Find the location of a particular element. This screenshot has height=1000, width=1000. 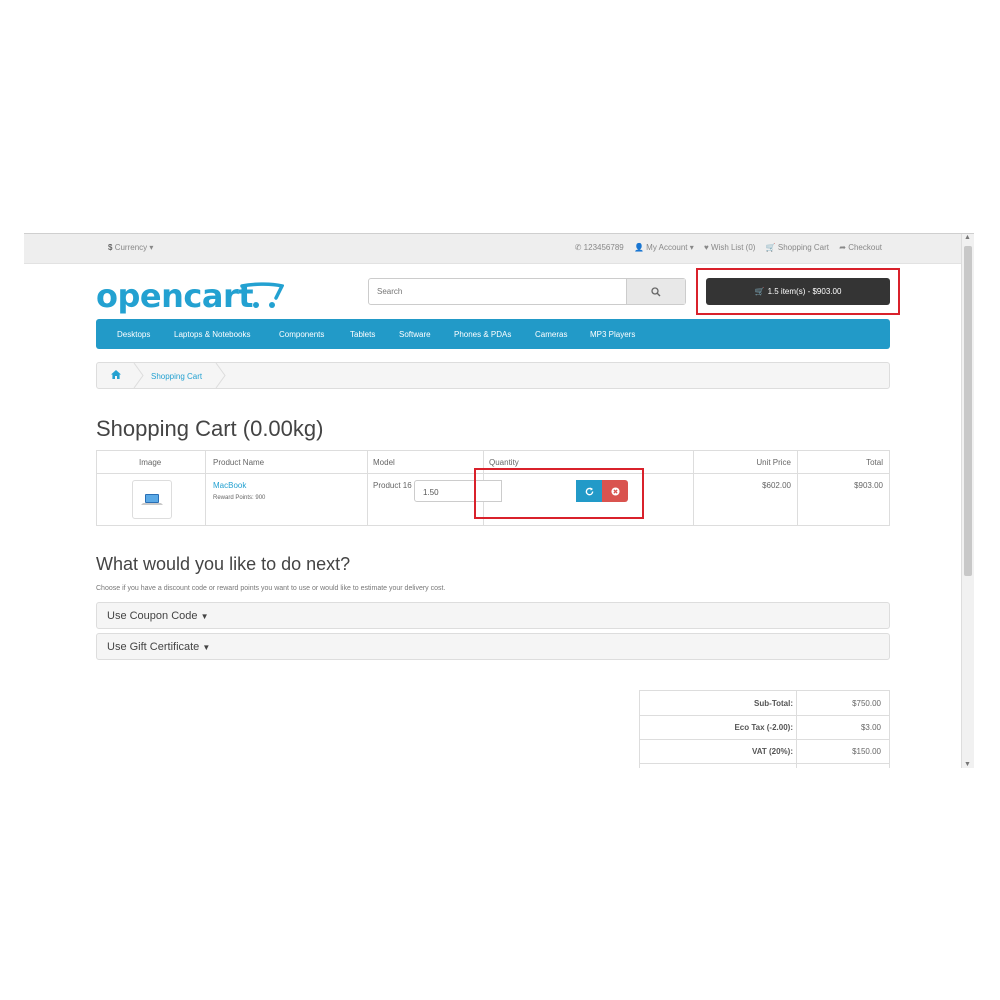

shopping-cart-link: 🛒 Shopping Cart is located at coordinates (799, 247).